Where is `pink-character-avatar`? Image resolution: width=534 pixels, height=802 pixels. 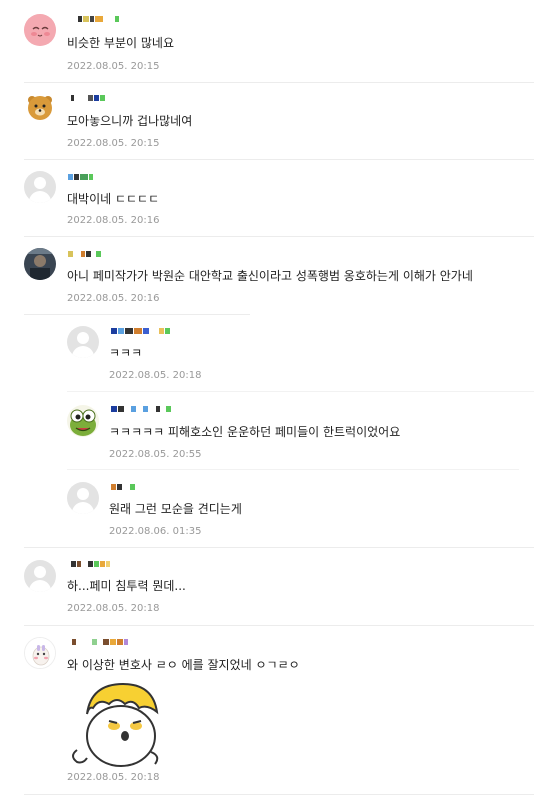 pink-character-avatar is located at coordinates (40, 30).